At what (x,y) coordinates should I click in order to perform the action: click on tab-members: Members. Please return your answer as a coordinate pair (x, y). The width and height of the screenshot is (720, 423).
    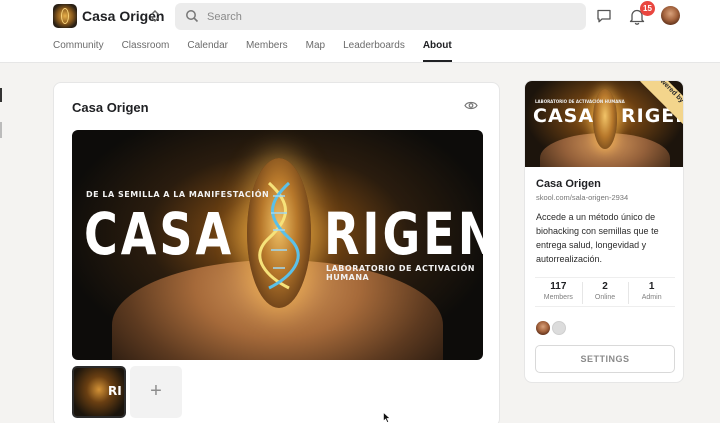
    Looking at the image, I should click on (267, 51).